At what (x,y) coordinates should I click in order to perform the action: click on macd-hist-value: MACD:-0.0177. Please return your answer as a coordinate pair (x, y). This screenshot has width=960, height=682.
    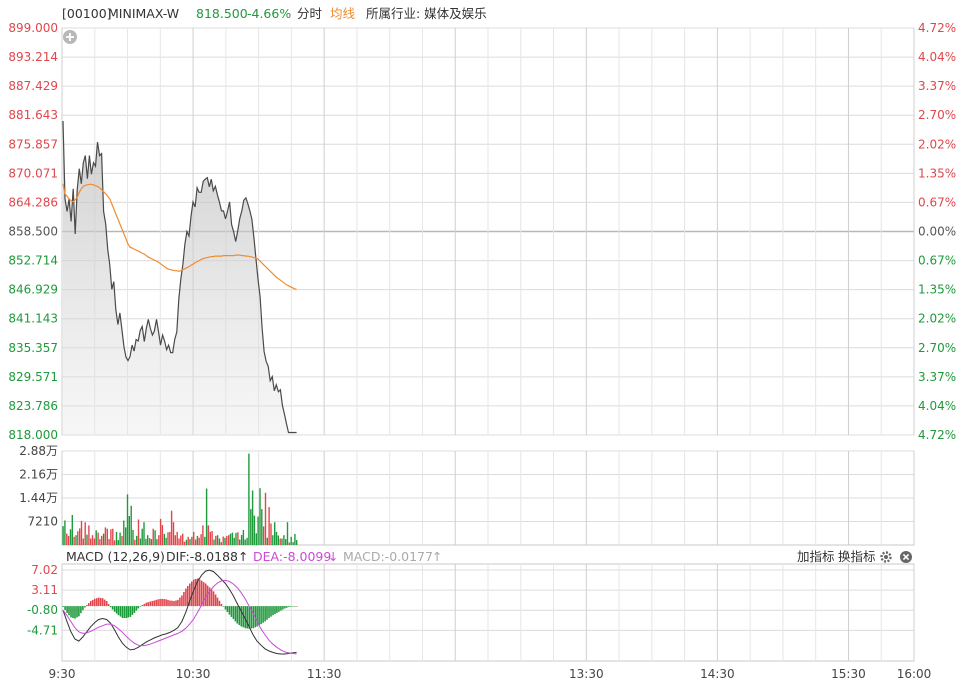
    Looking at the image, I should click on (388, 556).